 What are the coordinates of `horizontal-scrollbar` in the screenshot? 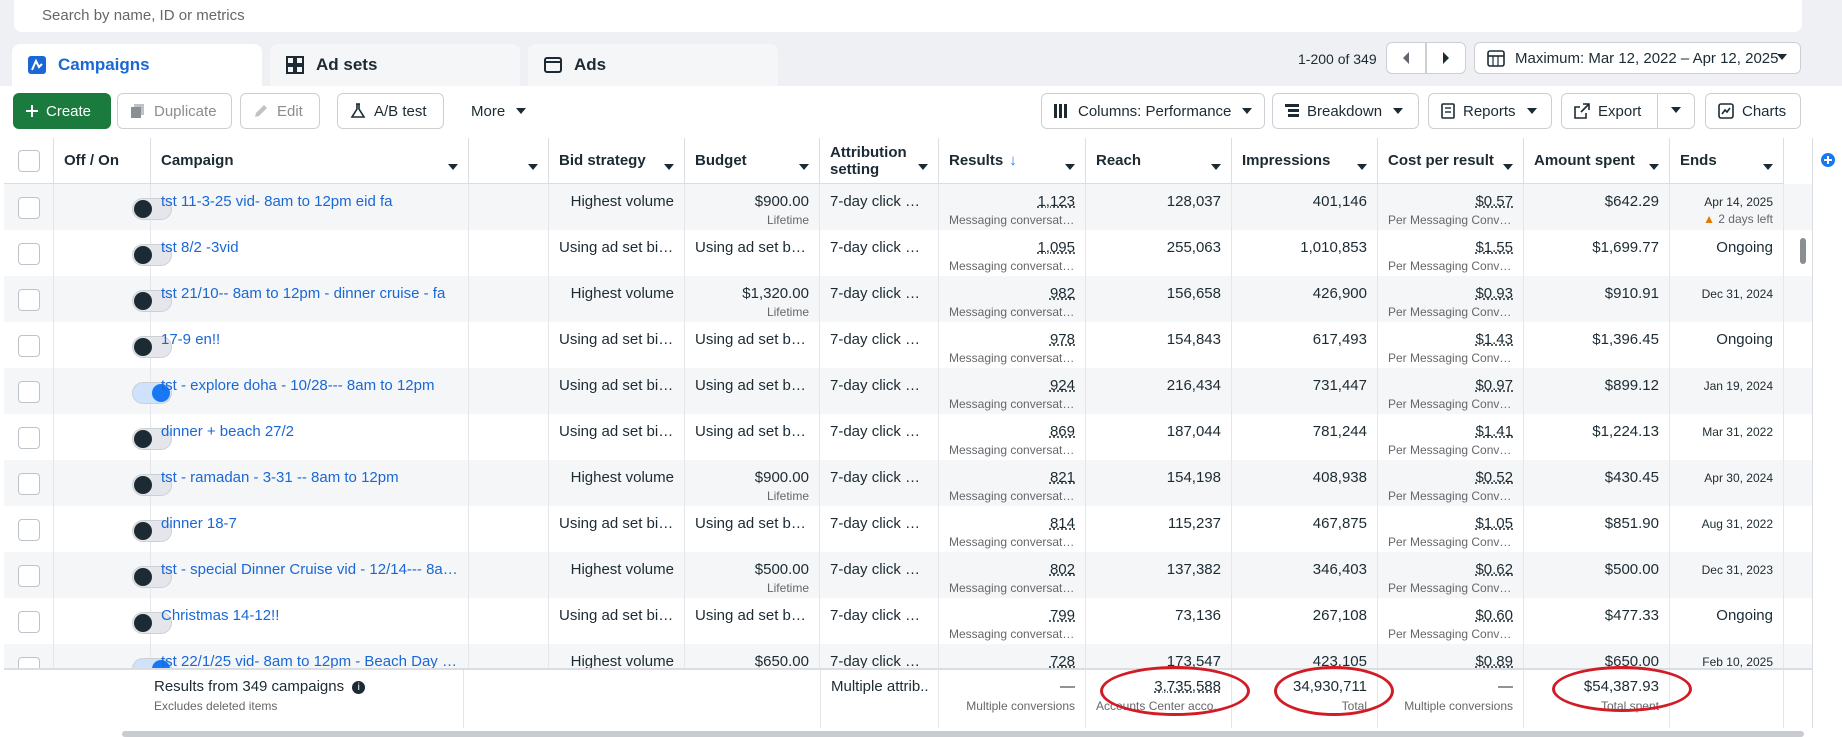 It's located at (963, 734).